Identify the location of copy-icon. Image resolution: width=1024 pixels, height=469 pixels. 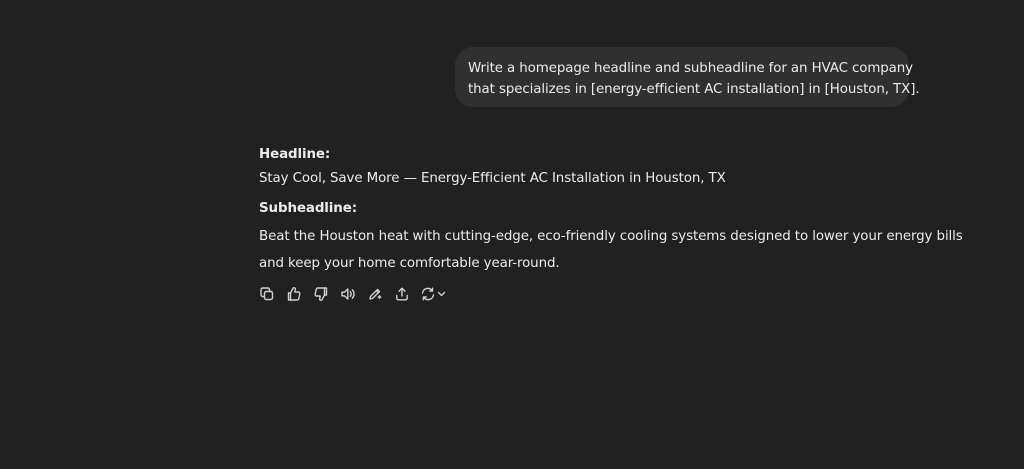
(267, 294).